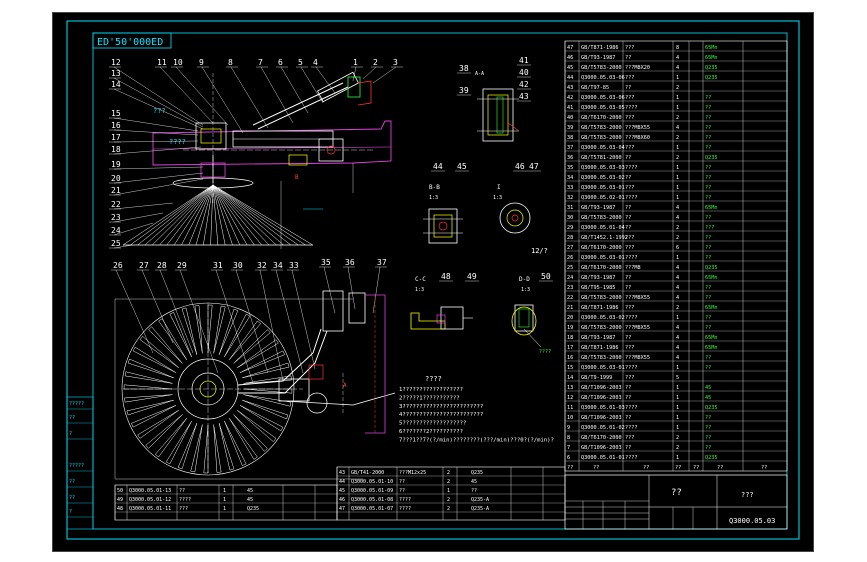 The image size is (867, 562). What do you see at coordinates (156, 179) in the screenshot?
I see `balloon-leaders-left: 15 16 17 18 19 20 21 22 23 24 25` at bounding box center [156, 179].